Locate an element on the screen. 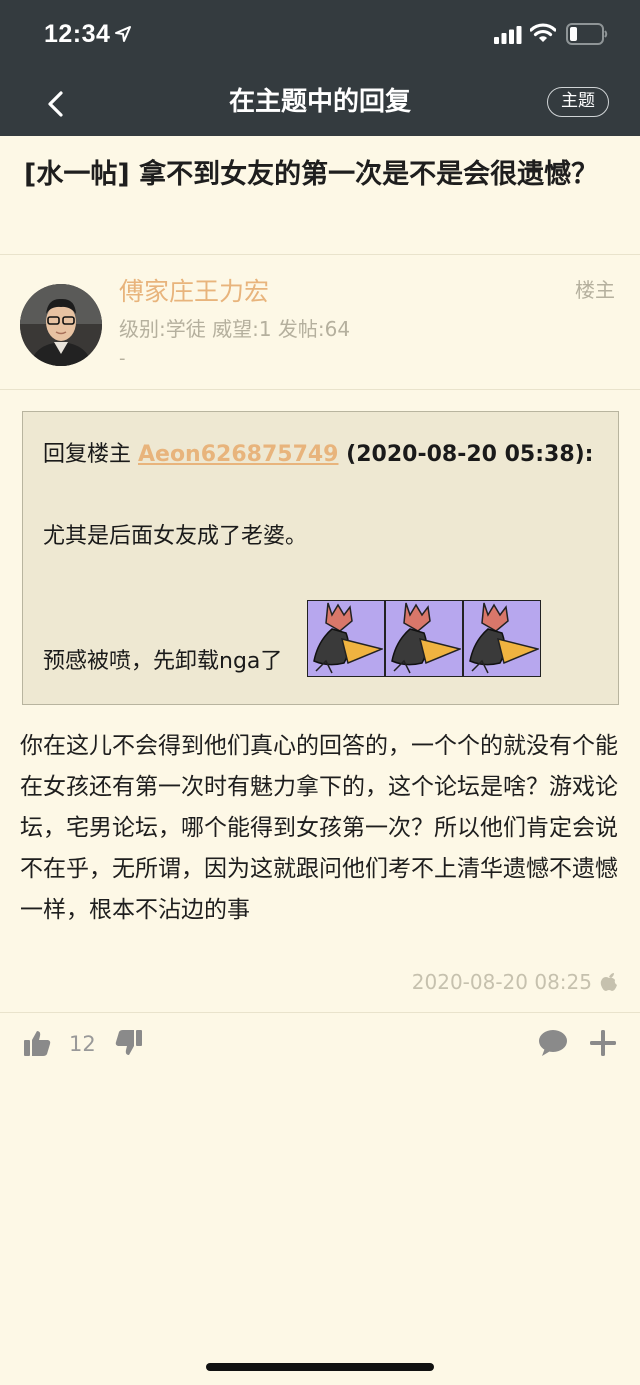 This screenshot has width=640, height=1385. battery-icon is located at coordinates (587, 34).